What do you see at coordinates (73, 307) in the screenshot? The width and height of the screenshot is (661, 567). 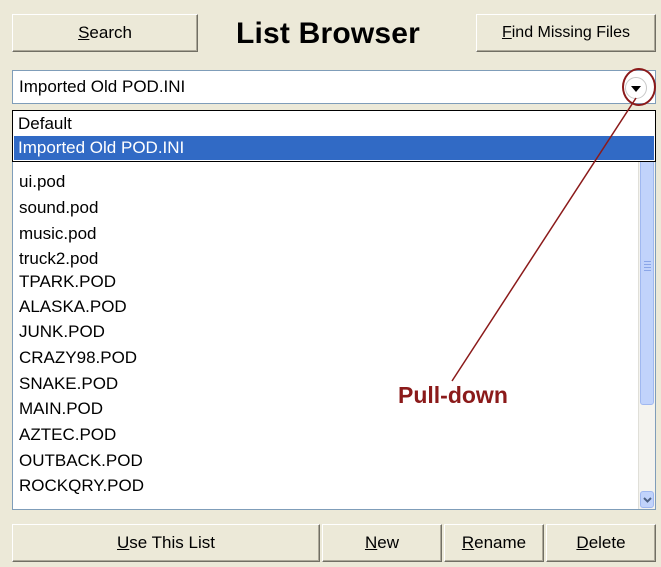 I see `list-item: ALASKA.POD` at bounding box center [73, 307].